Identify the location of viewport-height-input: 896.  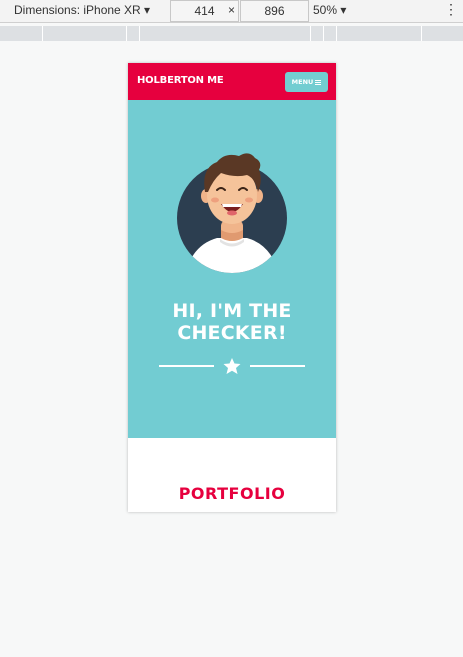
(274, 11).